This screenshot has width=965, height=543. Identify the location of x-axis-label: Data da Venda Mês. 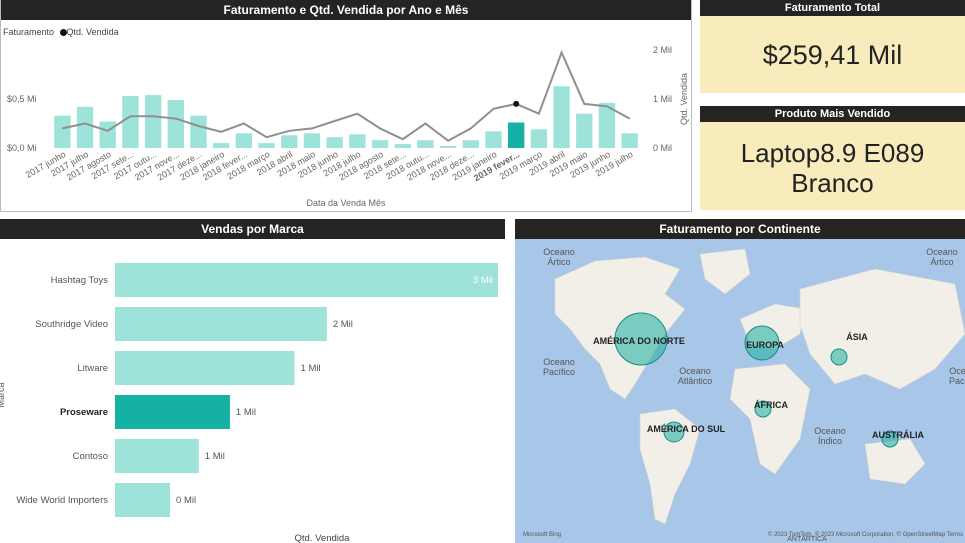
(346, 203).